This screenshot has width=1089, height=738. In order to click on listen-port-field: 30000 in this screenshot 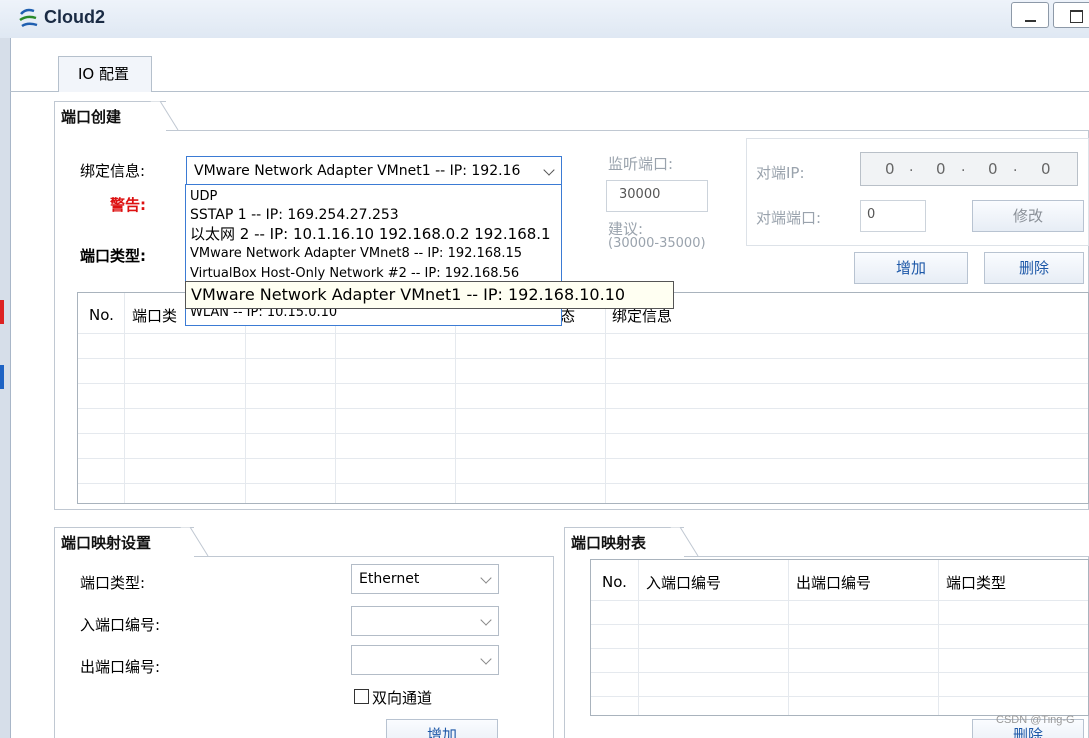, I will do `click(657, 196)`.